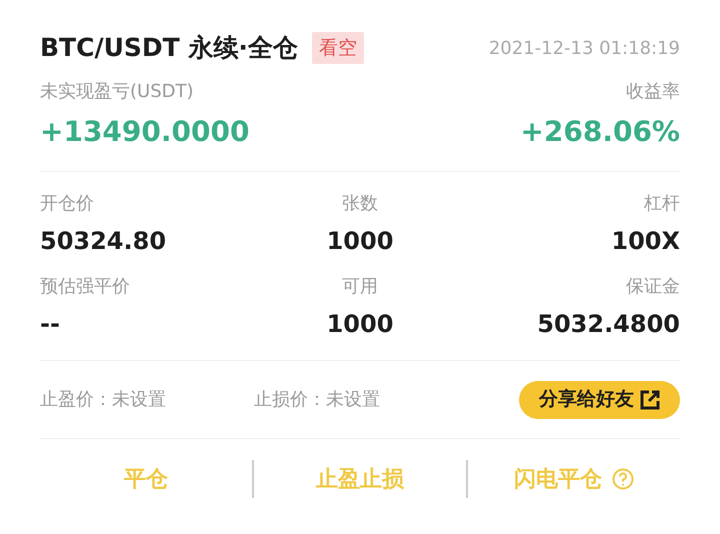 This screenshot has width=720, height=534. I want to click on help-icon, so click(623, 479).